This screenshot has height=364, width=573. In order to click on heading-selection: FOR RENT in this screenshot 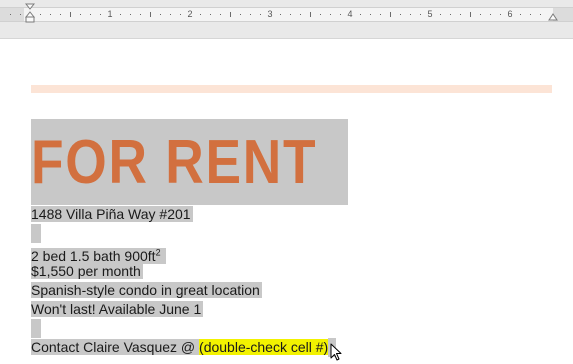, I will do `click(189, 162)`.